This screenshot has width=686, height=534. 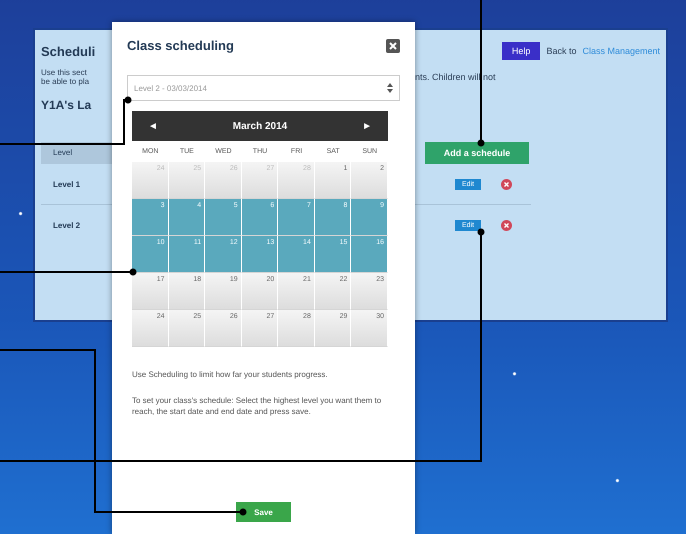 What do you see at coordinates (230, 375) in the screenshot?
I see `help-text: Use Scheduling to limit how far your students progress.` at bounding box center [230, 375].